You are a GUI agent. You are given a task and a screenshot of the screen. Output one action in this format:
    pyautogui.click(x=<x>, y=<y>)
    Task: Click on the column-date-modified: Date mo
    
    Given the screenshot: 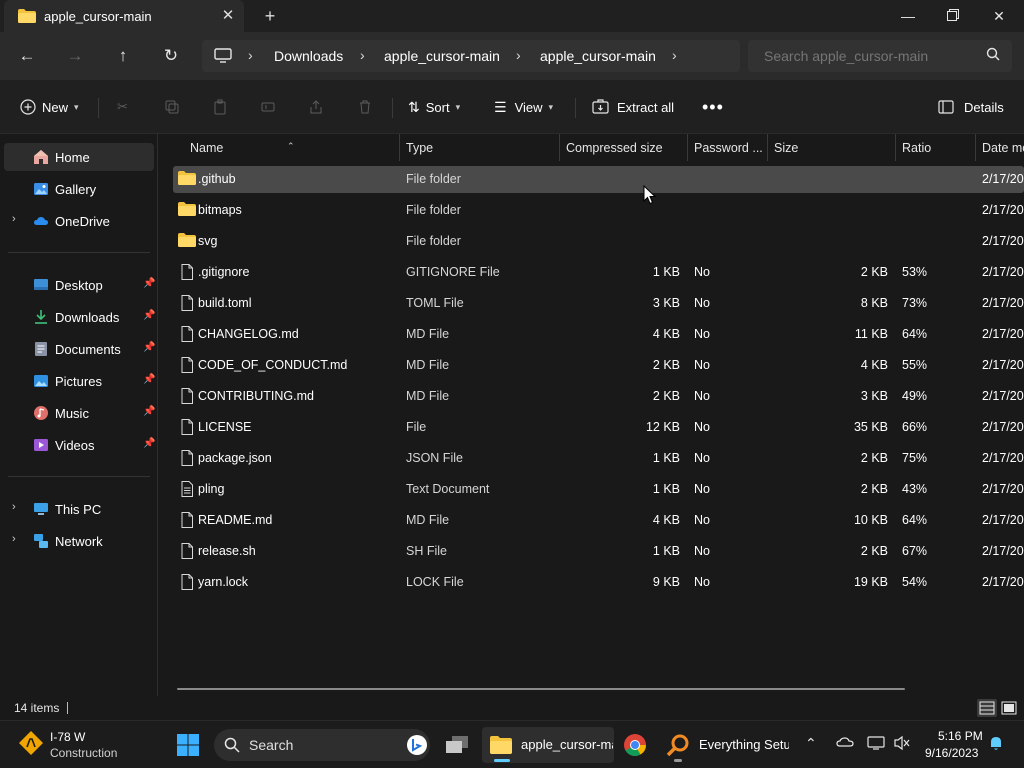 What is the action you would take?
    pyautogui.click(x=1003, y=148)
    